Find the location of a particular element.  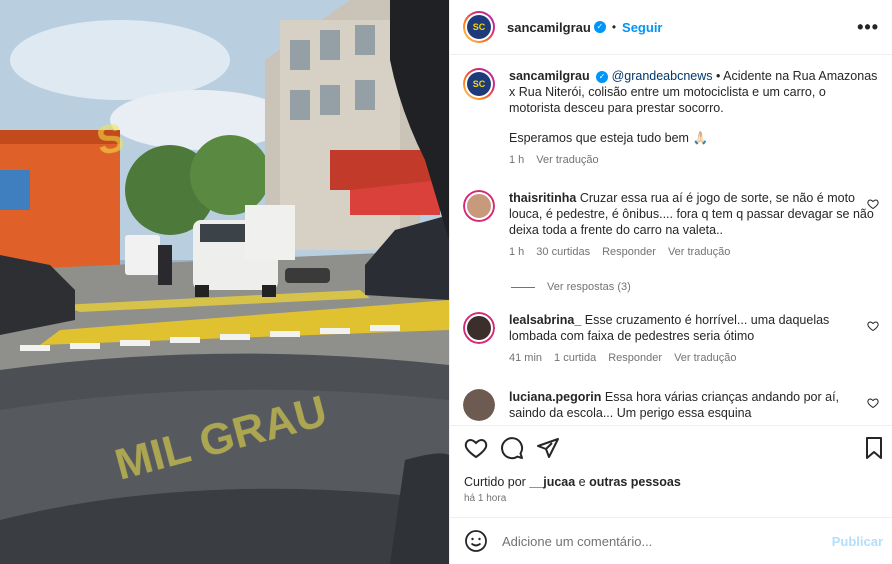

add-comment-bar: Publicar is located at coordinates (671, 540).